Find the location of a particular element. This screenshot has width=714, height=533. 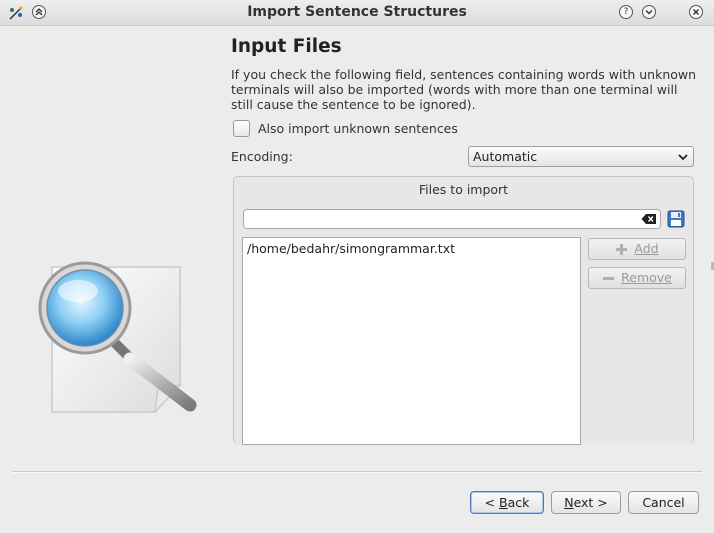

cancel-label: Cancel is located at coordinates (663, 502).